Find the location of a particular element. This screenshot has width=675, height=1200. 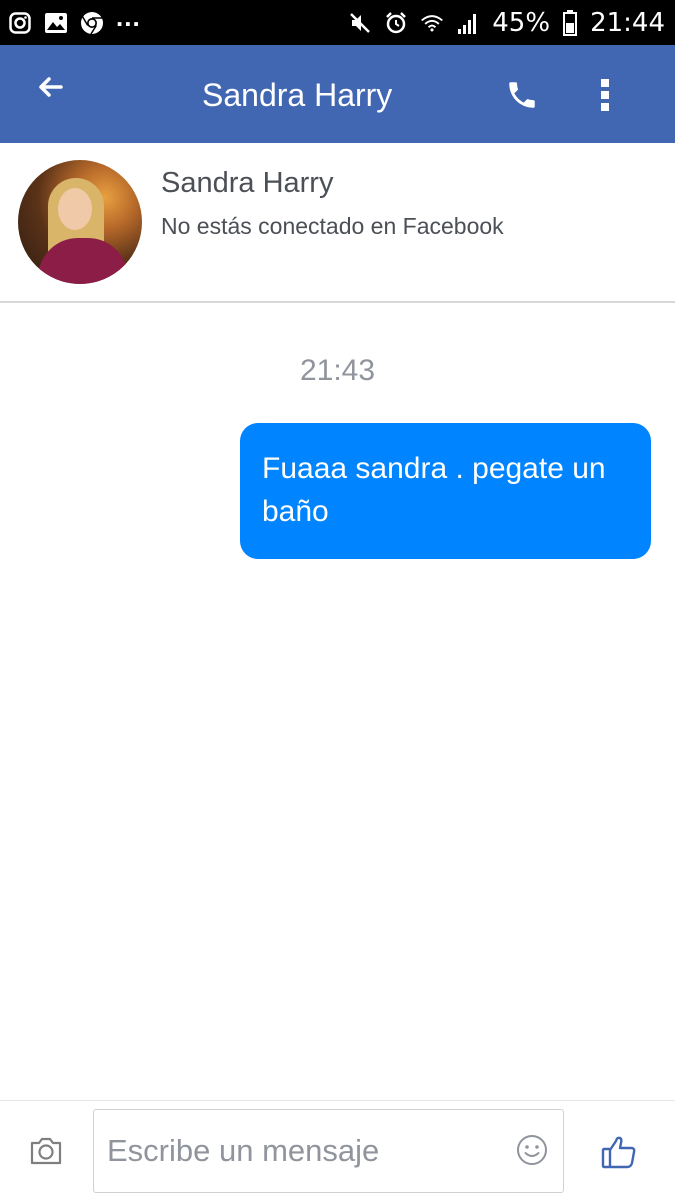

app-bar: Sandra Harry is located at coordinates (337, 94).